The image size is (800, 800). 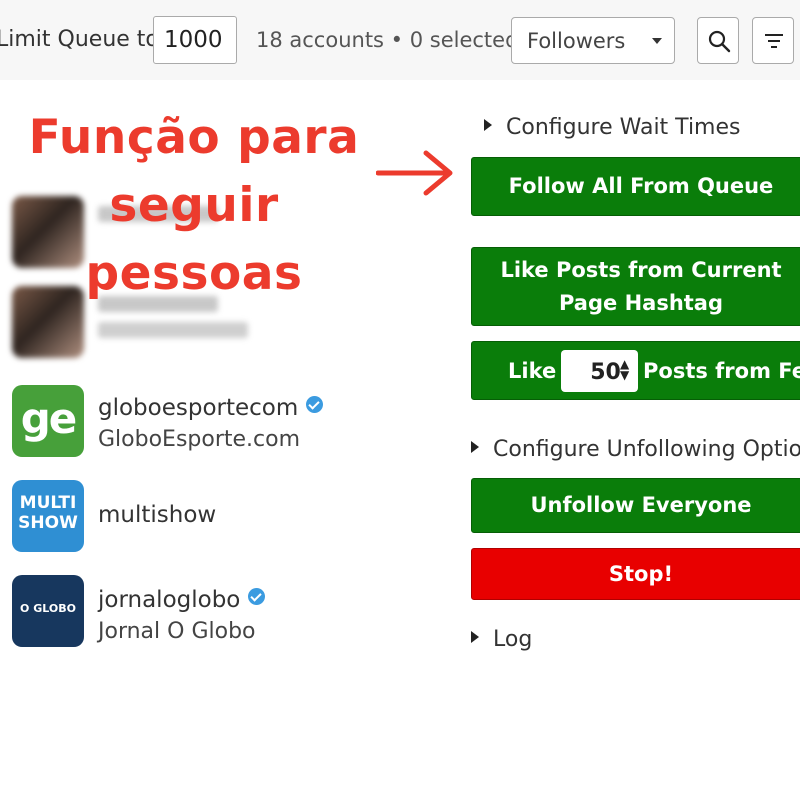 I want to click on list-type-select: Followers, so click(x=593, y=40).